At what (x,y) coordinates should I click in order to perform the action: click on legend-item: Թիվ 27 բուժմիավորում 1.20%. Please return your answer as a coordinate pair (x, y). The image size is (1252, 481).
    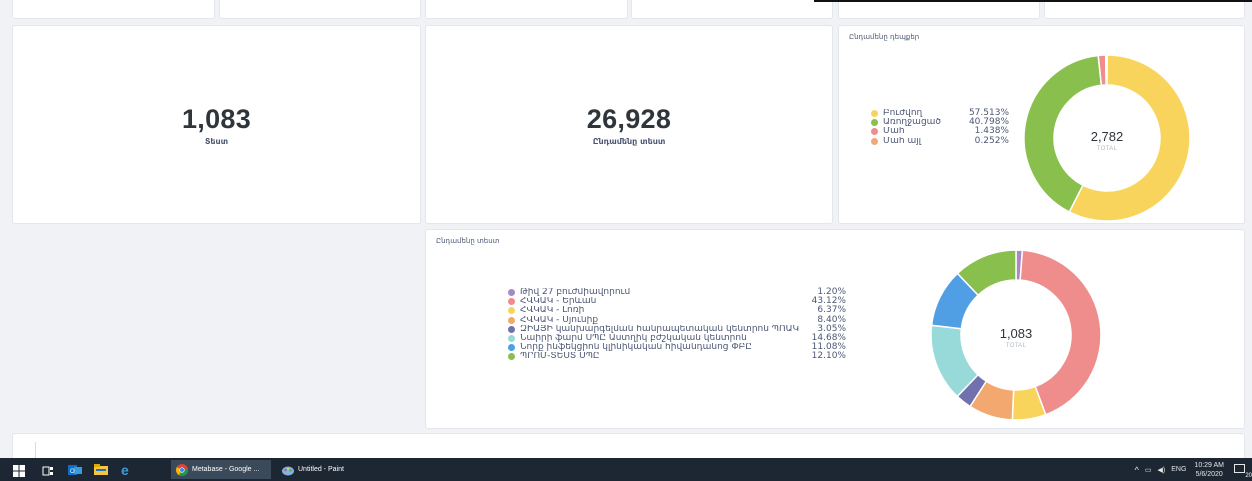
    Looking at the image, I should click on (677, 292).